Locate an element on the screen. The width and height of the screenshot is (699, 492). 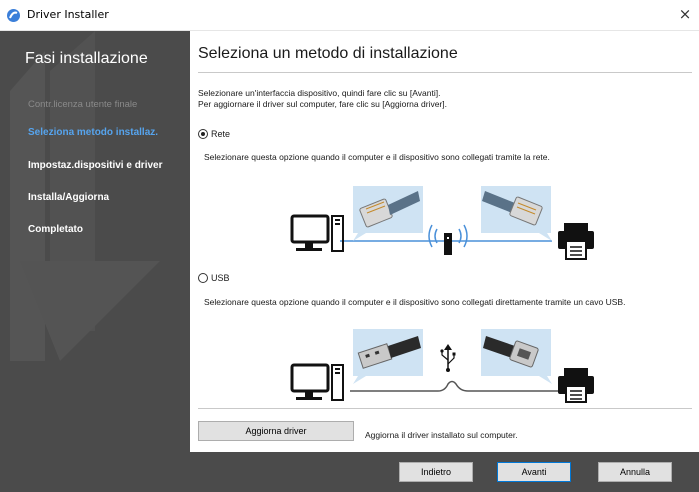
bottom-divider is located at coordinates (445, 408).